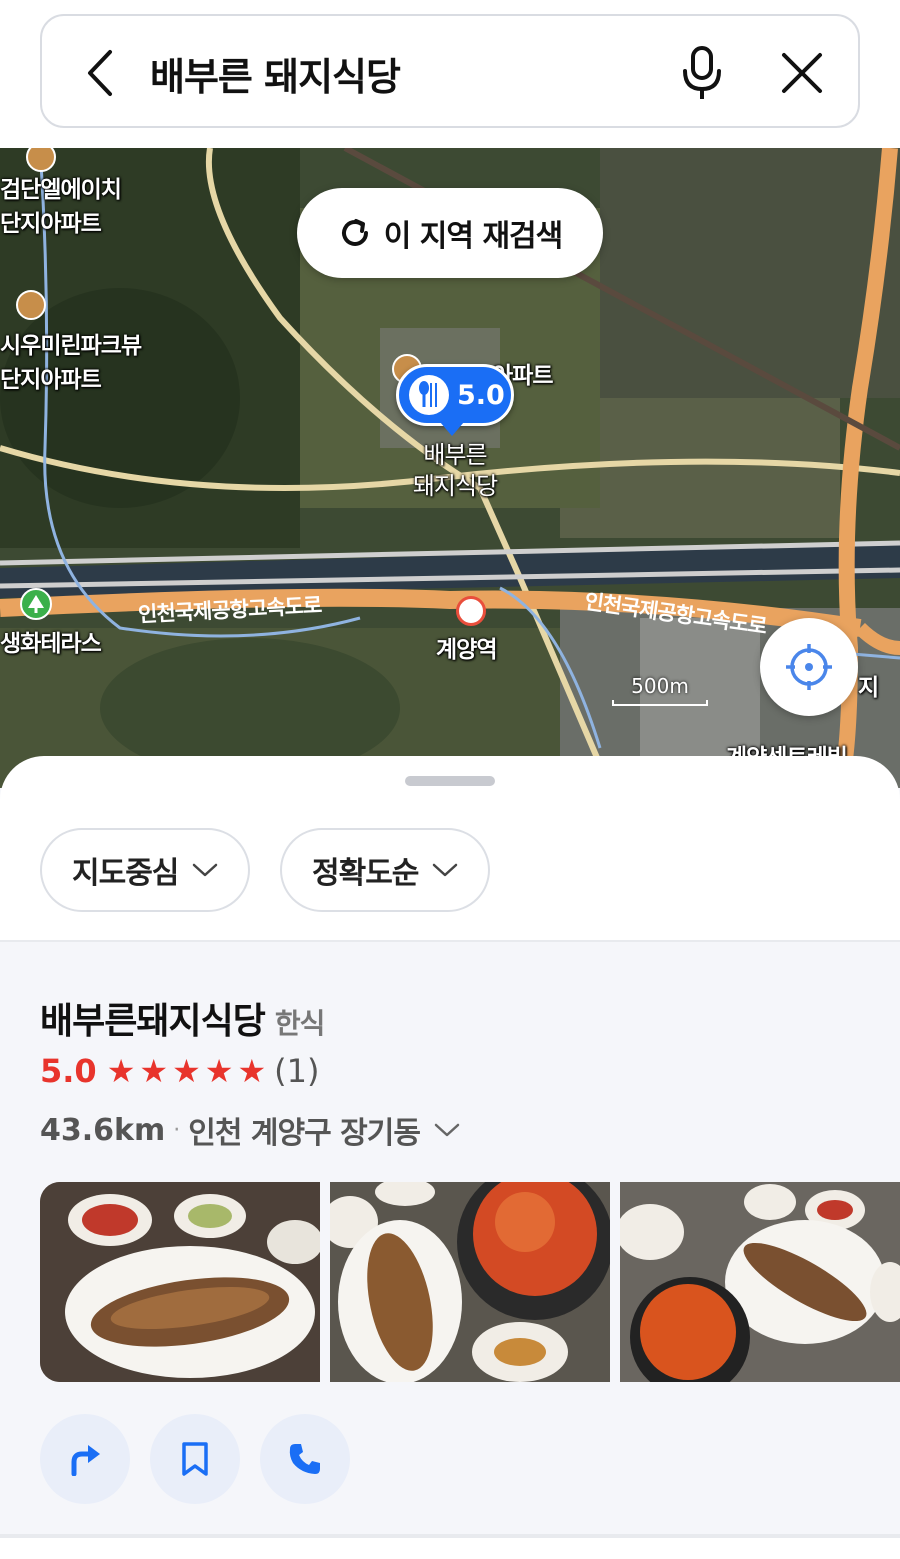 Image resolution: width=900 pixels, height=1559 pixels. What do you see at coordinates (354, 232) in the screenshot?
I see `refresh-icon` at bounding box center [354, 232].